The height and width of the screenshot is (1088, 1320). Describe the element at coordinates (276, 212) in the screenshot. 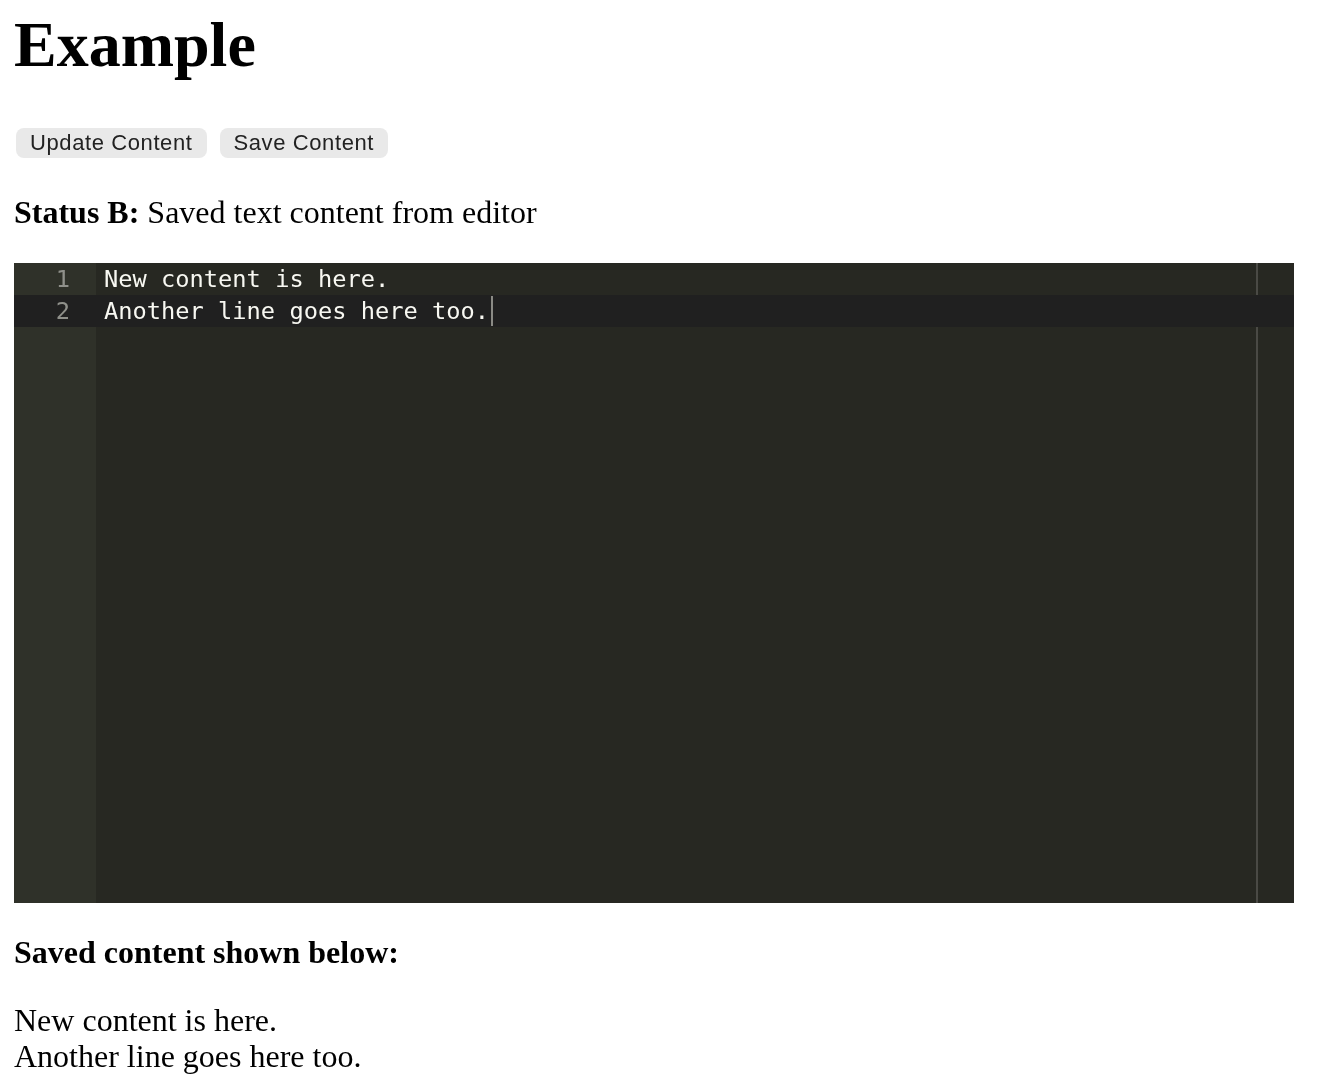

I see `status-text: Status B: Saved text content from editor` at that location.